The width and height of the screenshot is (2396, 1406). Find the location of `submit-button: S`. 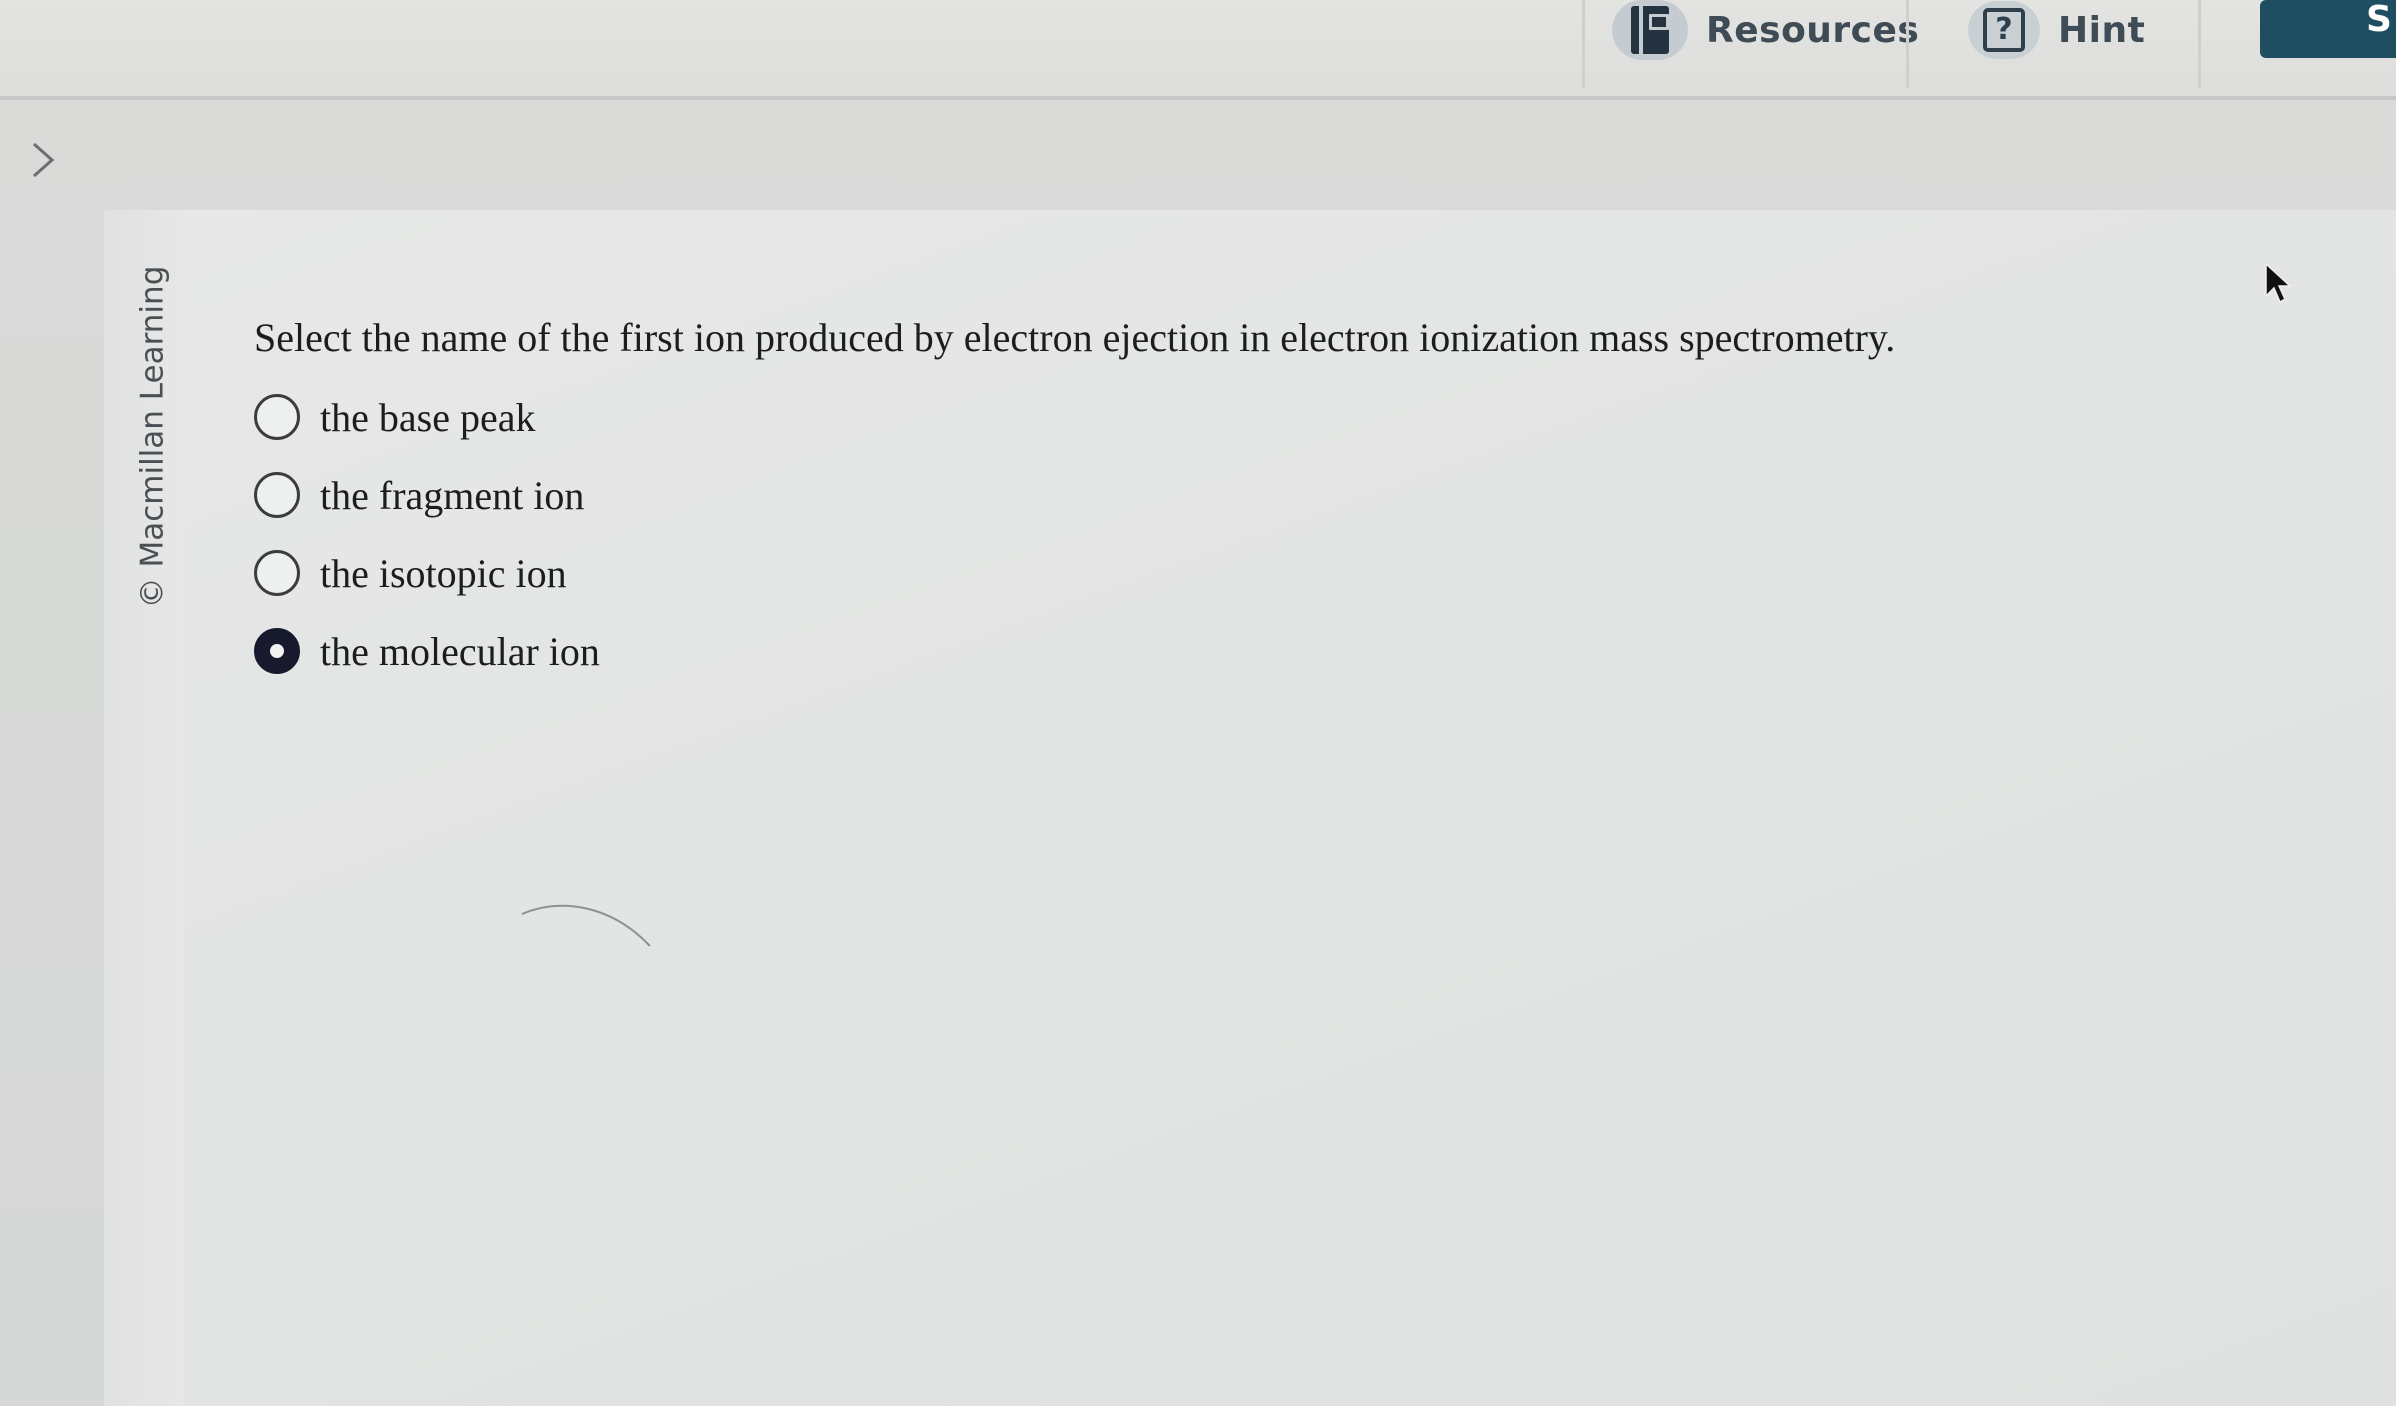

submit-button: S is located at coordinates (2328, 29).